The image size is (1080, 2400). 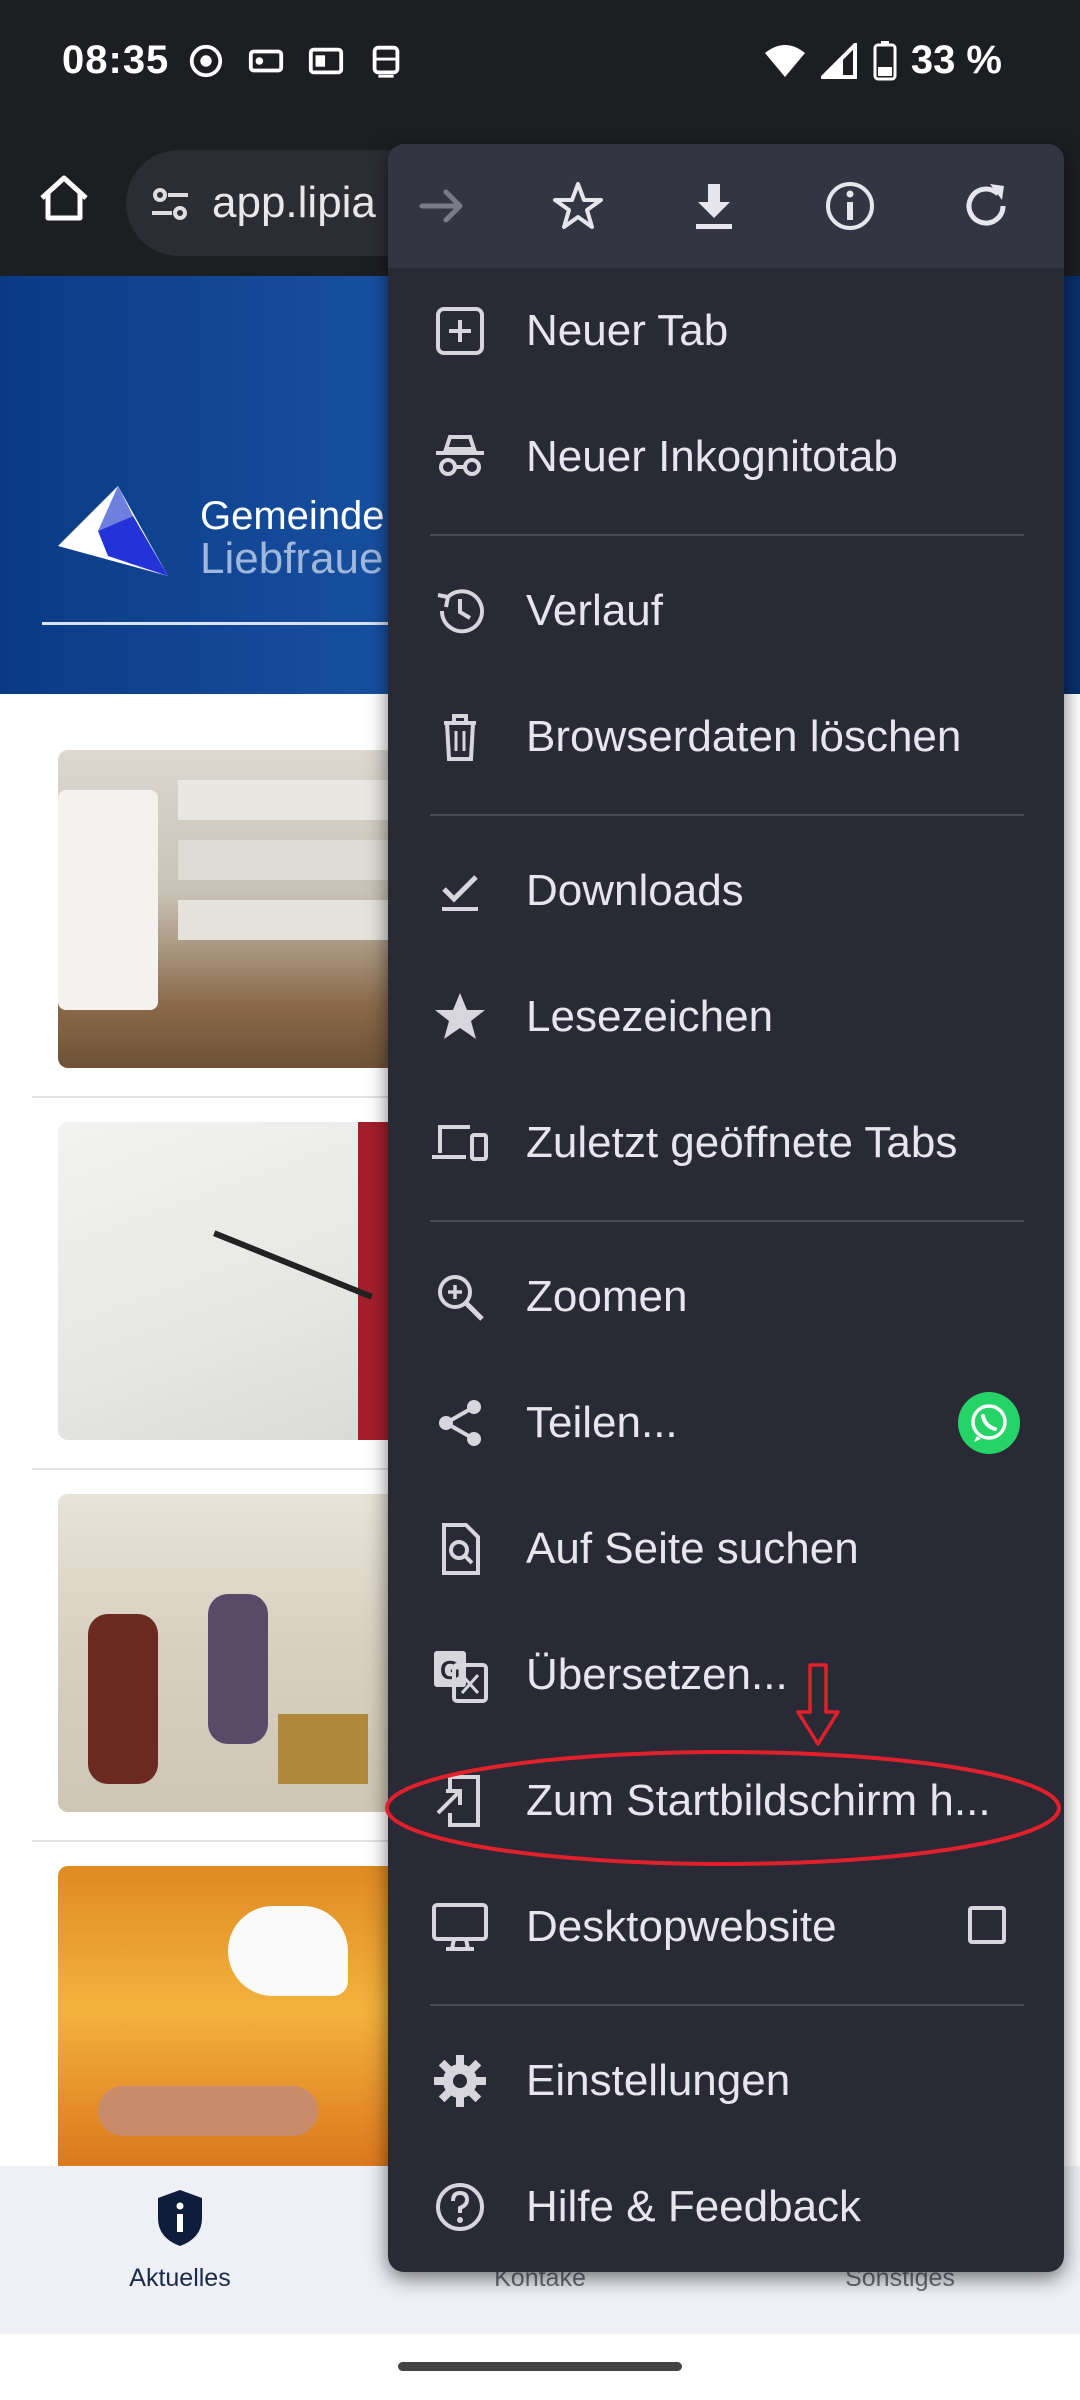 I want to click on menu-item-label: Einstellungen, so click(x=658, y=2080).